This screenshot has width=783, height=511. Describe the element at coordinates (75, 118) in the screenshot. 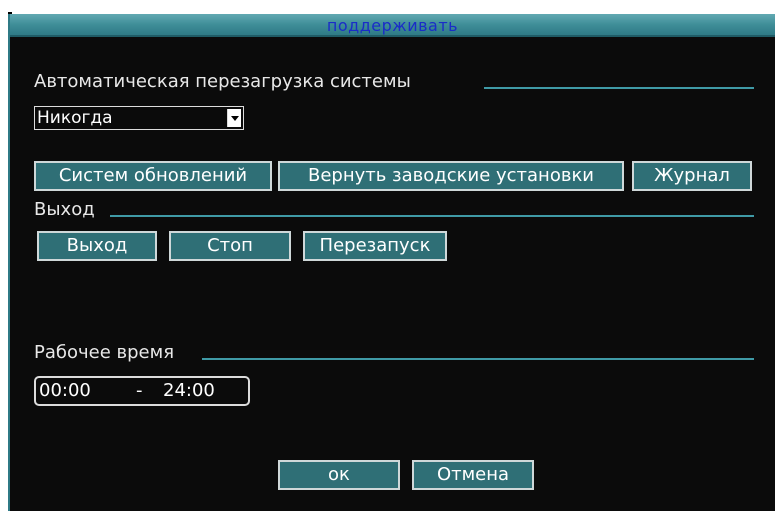

I see `auto-reboot-select-value: Никогда` at that location.